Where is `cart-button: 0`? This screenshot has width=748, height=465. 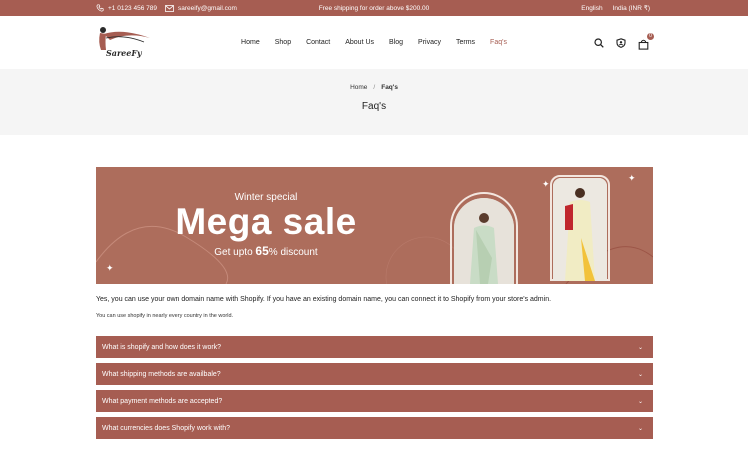 cart-button: 0 is located at coordinates (646, 41).